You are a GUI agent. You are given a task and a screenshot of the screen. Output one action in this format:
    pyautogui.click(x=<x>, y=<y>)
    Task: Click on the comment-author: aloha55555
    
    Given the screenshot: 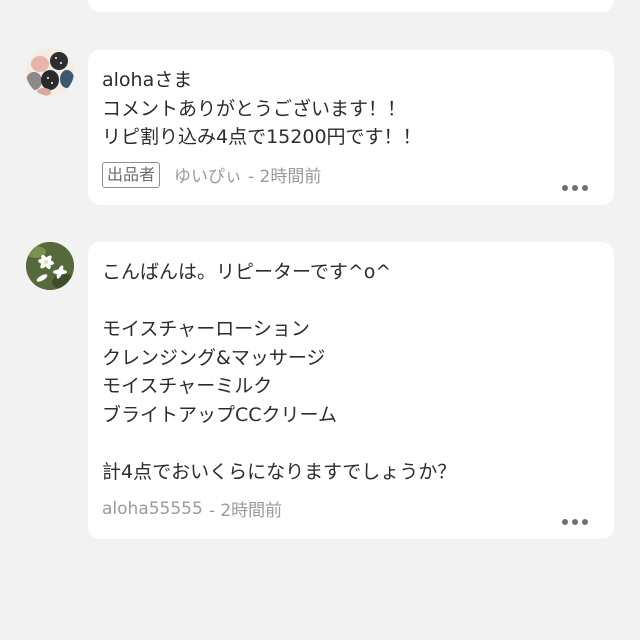 What is the action you would take?
    pyautogui.click(x=152, y=509)
    